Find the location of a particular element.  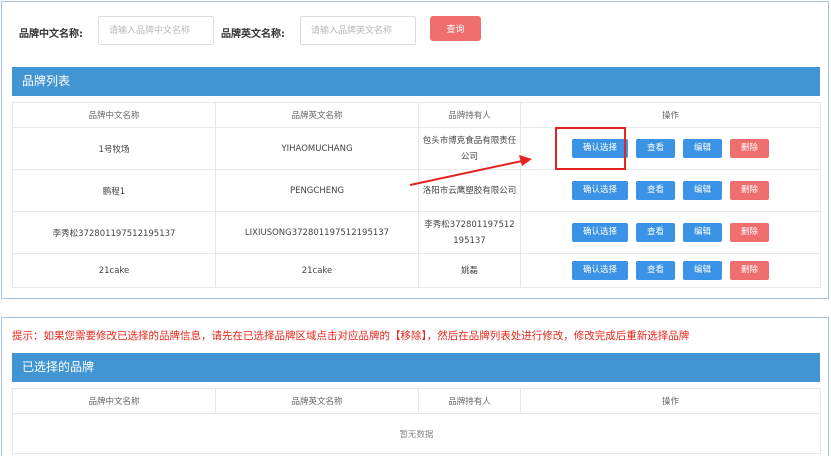

owner-text: 包头市博克食品有限责任公司 is located at coordinates (469, 148).